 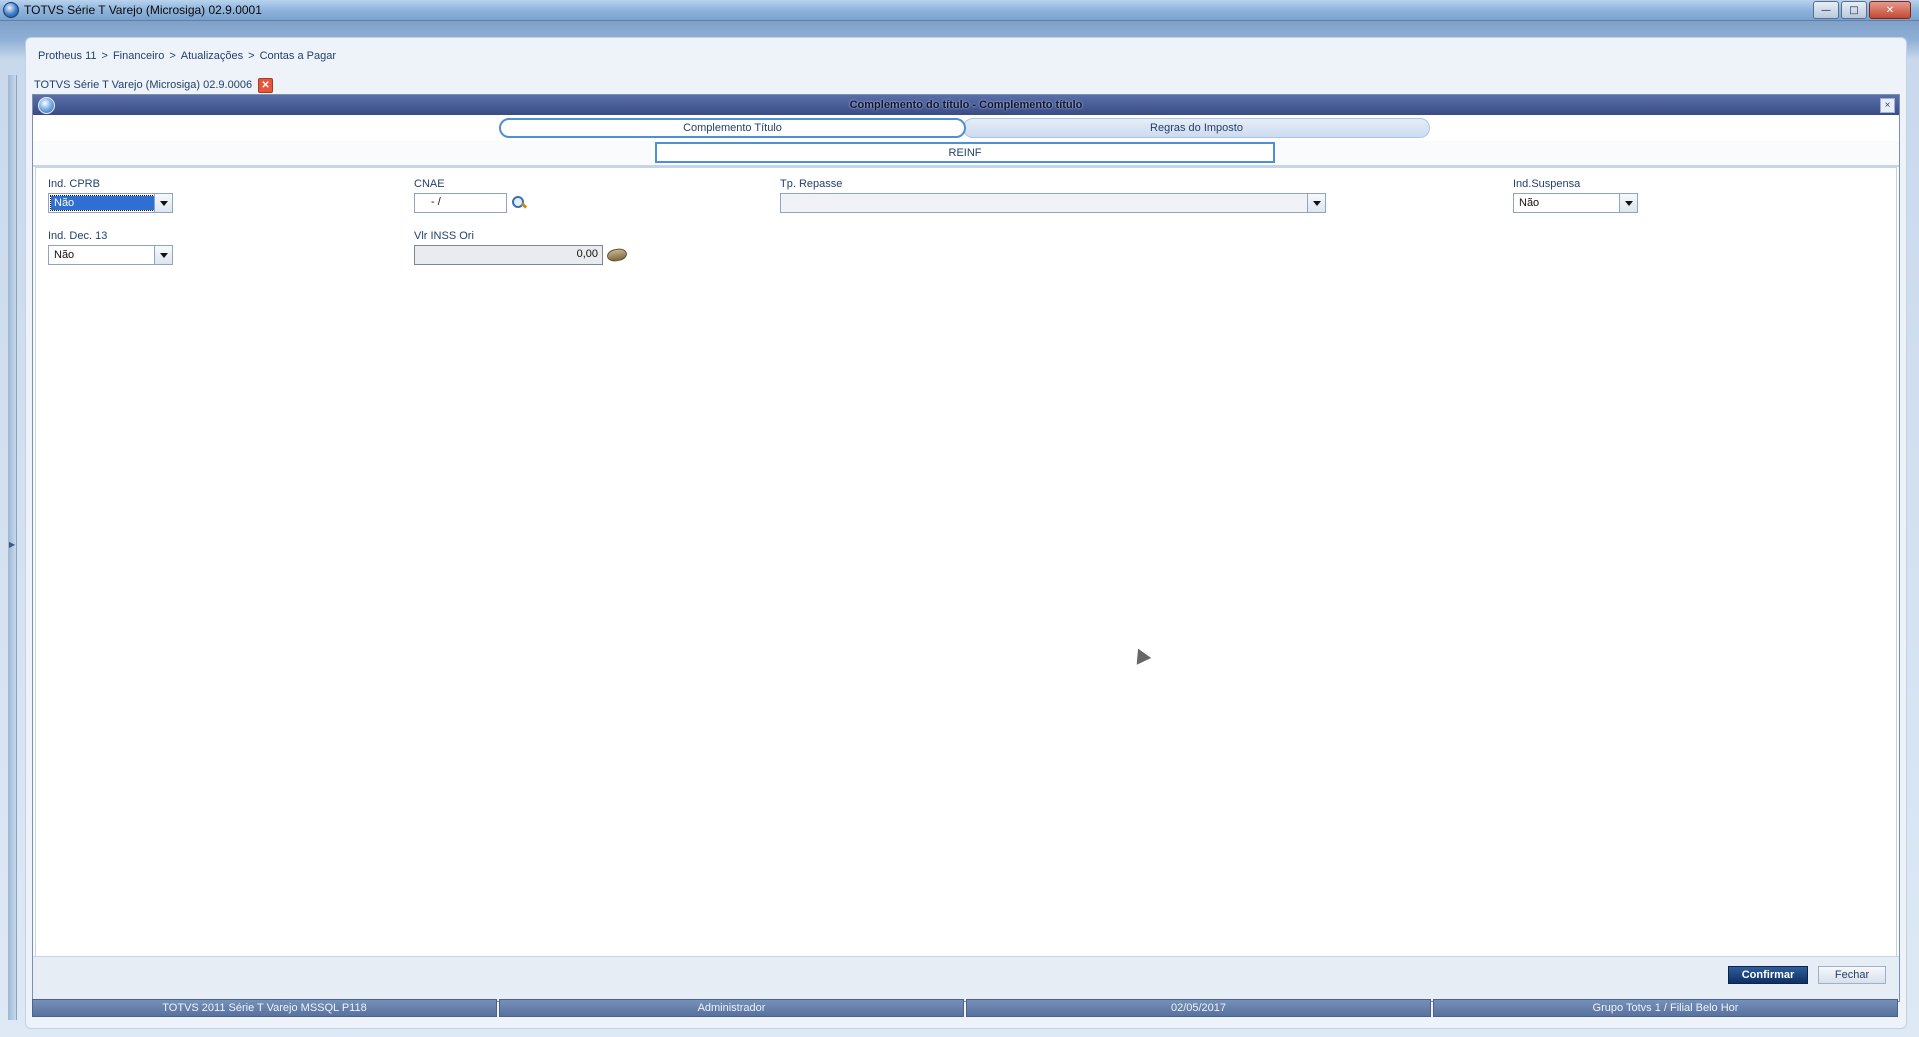 I want to click on field-vlr-inss-ori: Vlr INSS Ori 0,00, so click(x=521, y=247).